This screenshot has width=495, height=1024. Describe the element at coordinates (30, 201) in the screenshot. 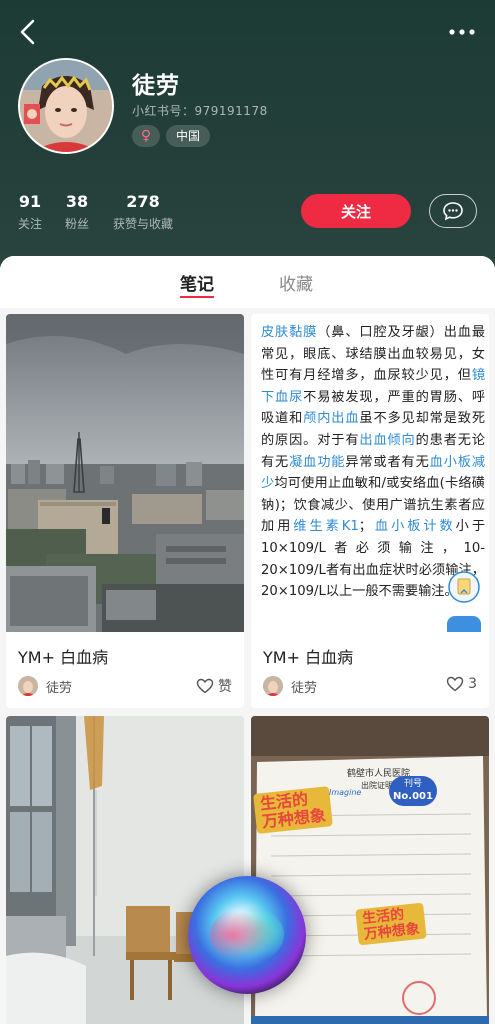

I see `stat-number: 91` at that location.